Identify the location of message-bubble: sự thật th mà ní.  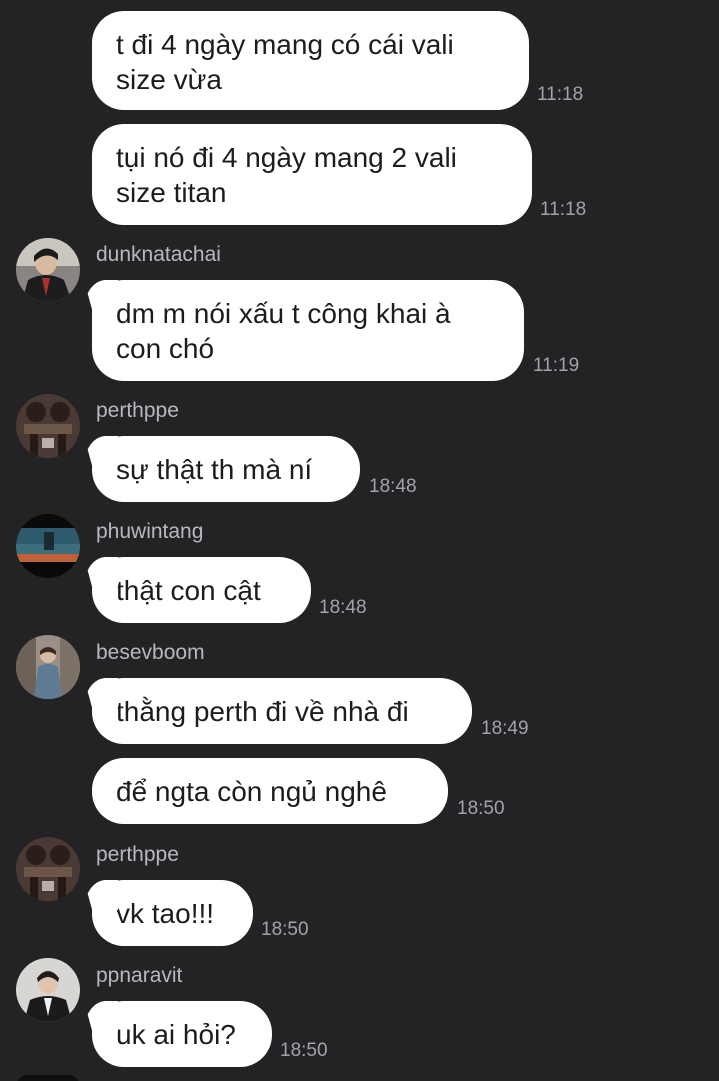
(226, 469).